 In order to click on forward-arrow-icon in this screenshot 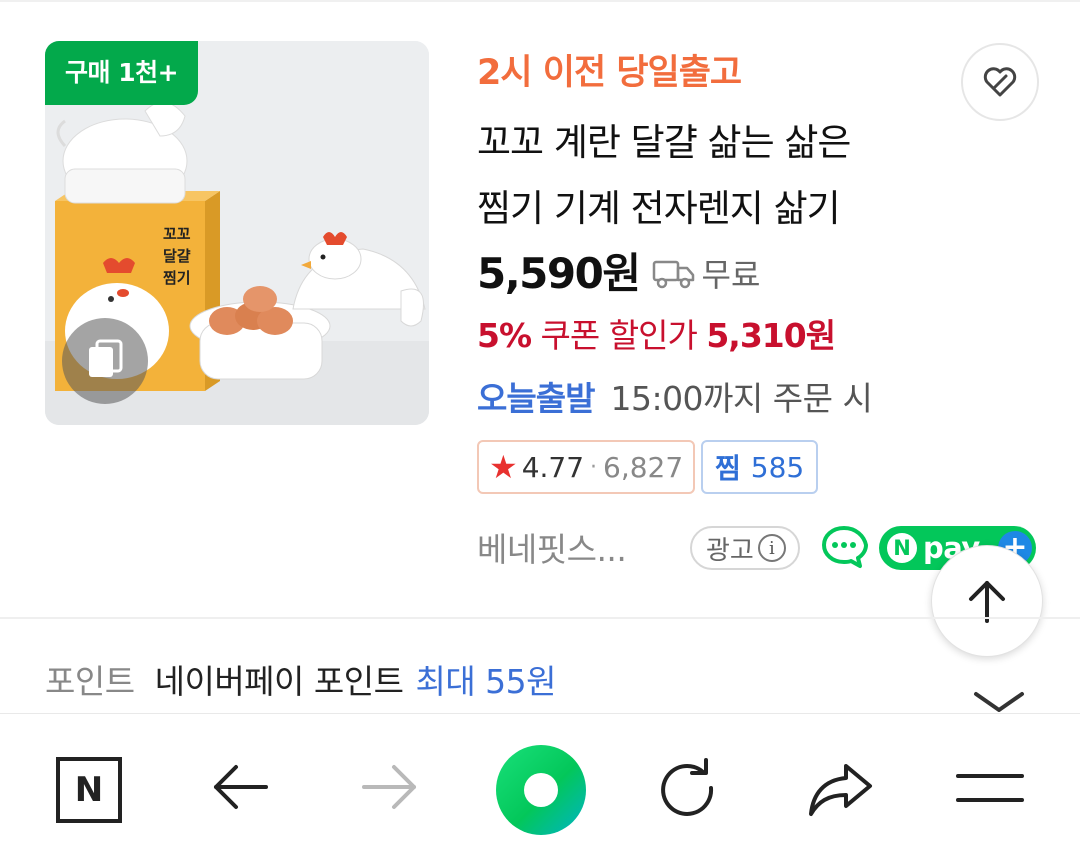, I will do `click(389, 787)`.